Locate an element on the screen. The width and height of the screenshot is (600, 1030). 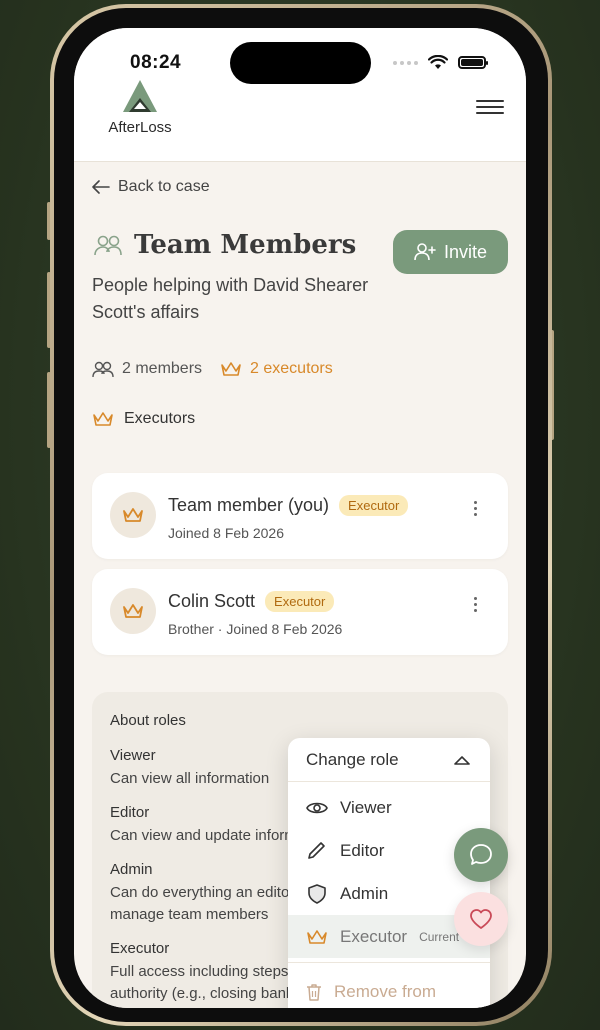
app-header: AfterLoss is located at coordinates (300, 121).